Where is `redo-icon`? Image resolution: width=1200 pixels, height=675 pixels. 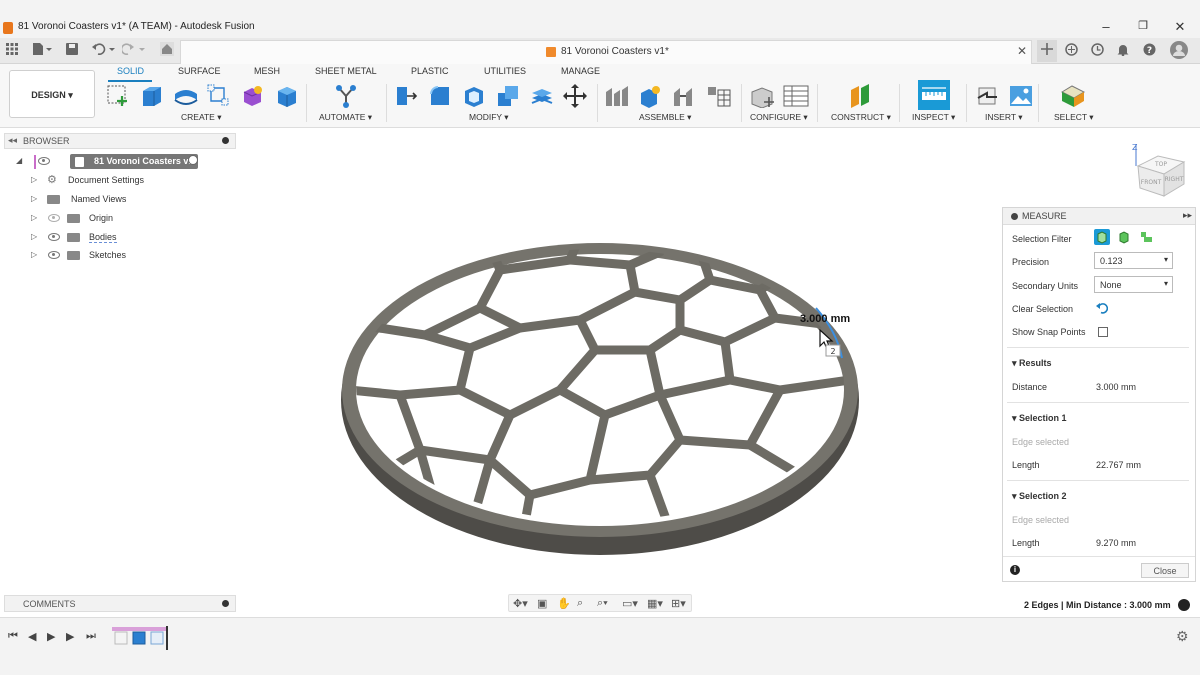
redo-icon is located at coordinates (133, 50).